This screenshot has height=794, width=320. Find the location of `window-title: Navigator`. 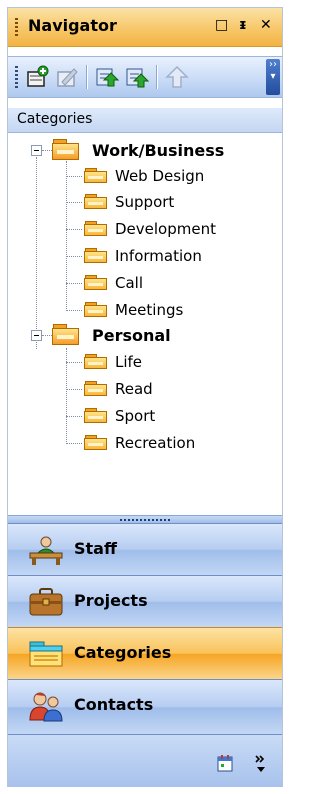

window-title: Navigator is located at coordinates (72, 25).